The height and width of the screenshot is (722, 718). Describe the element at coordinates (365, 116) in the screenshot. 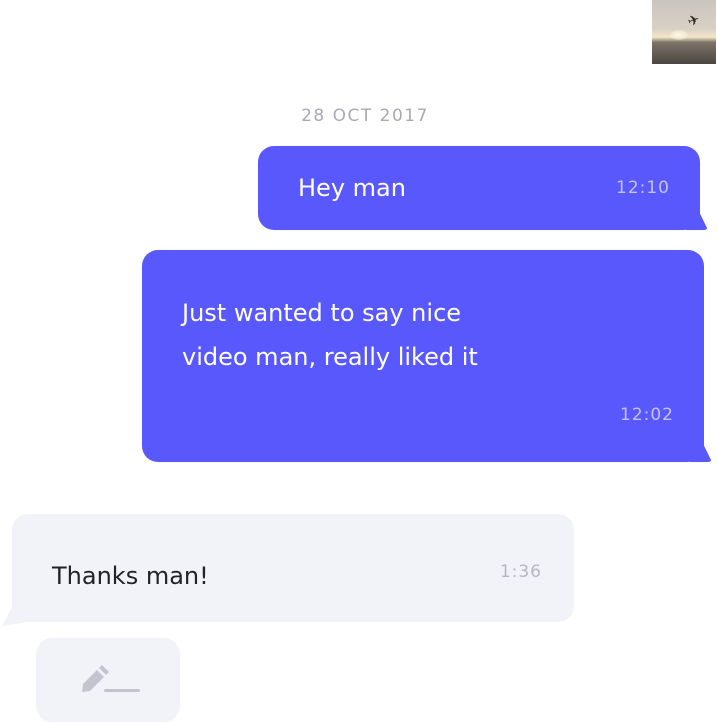

I see `date-divider: 28 OCT 2017` at that location.